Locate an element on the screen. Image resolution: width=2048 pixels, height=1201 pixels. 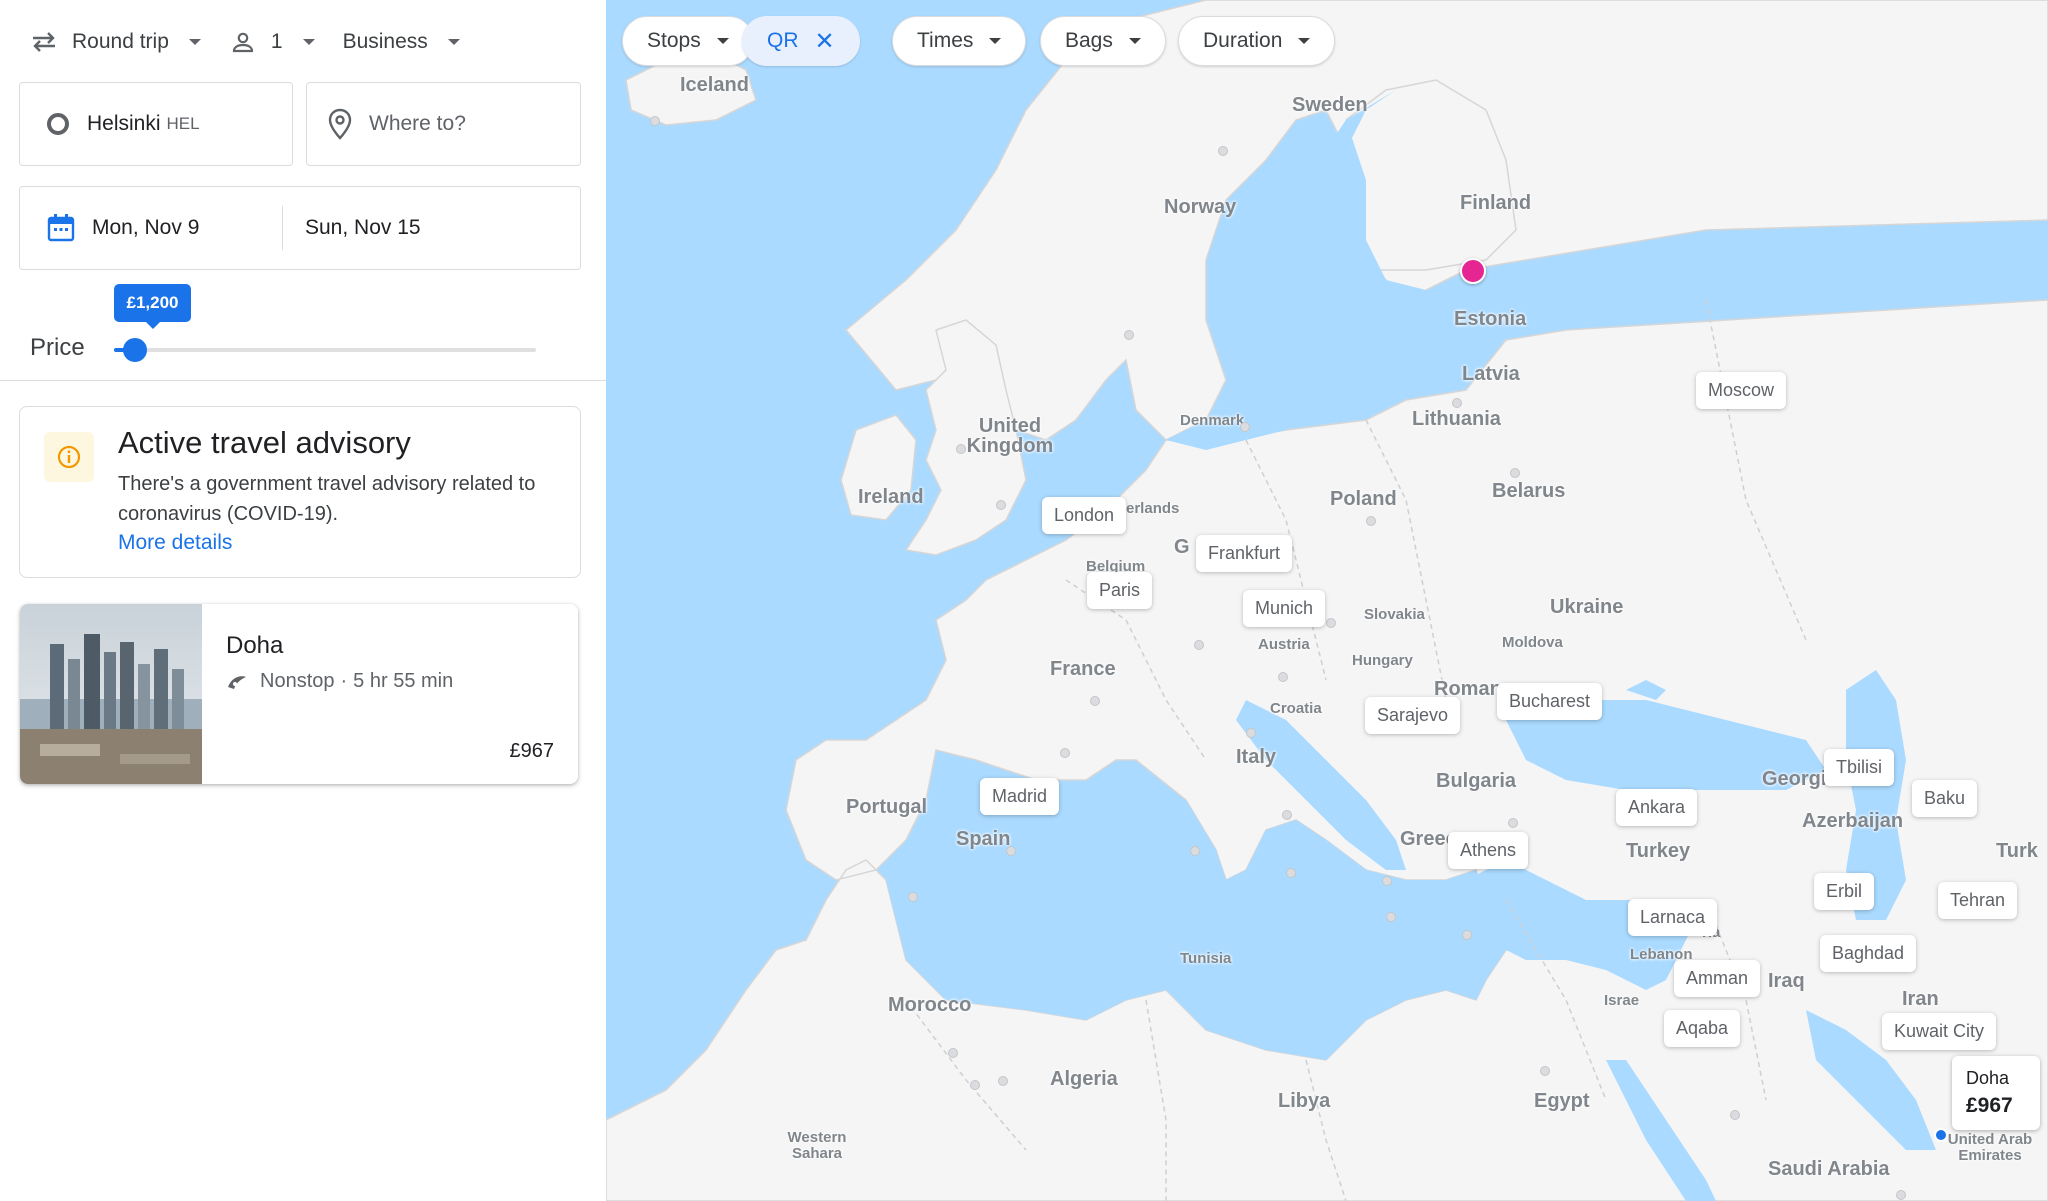
airline-filter-chip: QR ✕ is located at coordinates (801, 41).